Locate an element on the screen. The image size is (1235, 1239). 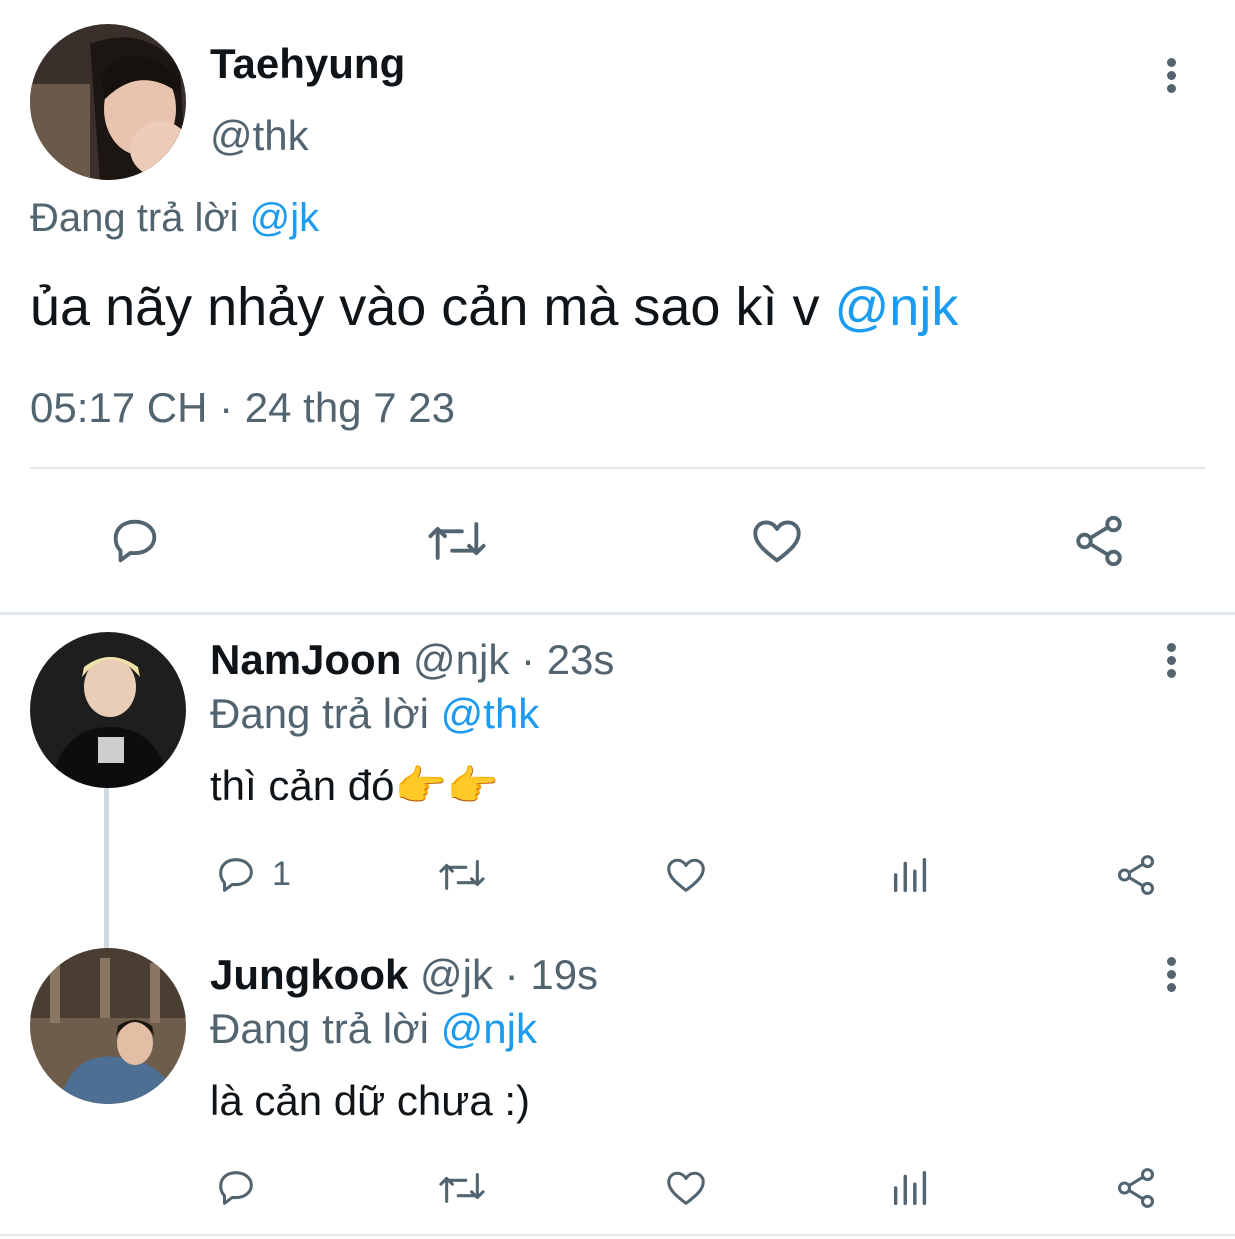
reply-header: NamJoon @njk · 23s is located at coordinates (412, 660).